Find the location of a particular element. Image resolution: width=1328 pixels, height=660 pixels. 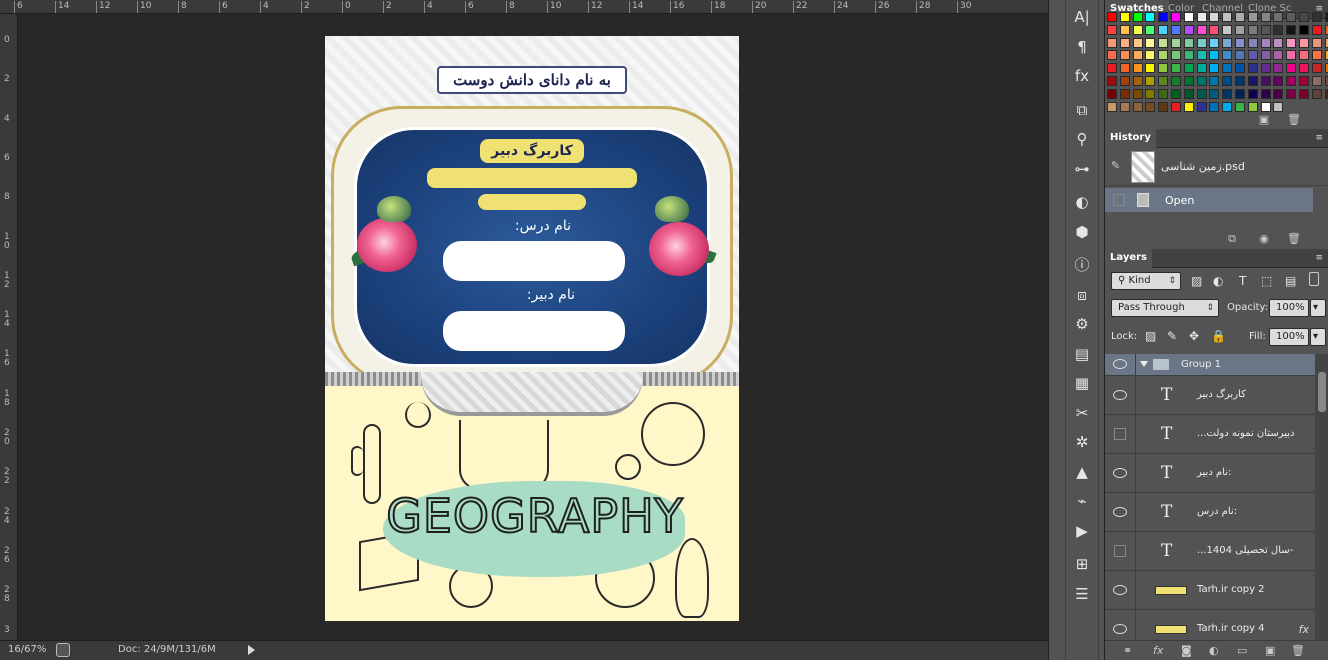

new-swatch-icon: ▣ is located at coordinates (1264, 120).